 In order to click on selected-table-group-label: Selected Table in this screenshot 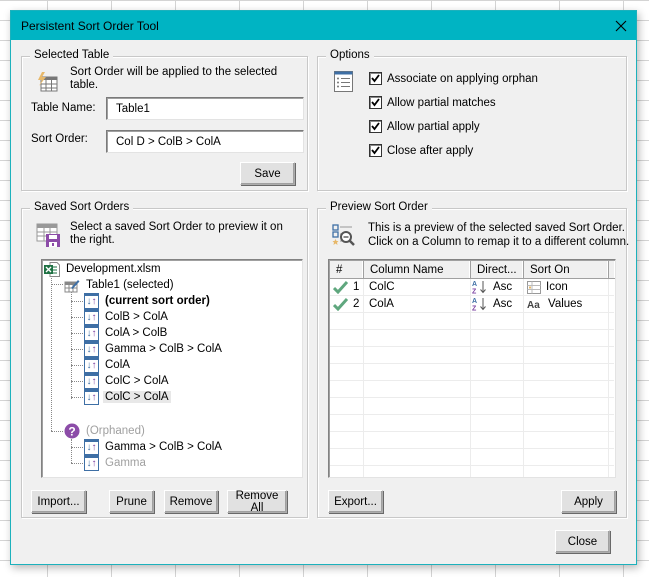, I will do `click(72, 55)`.